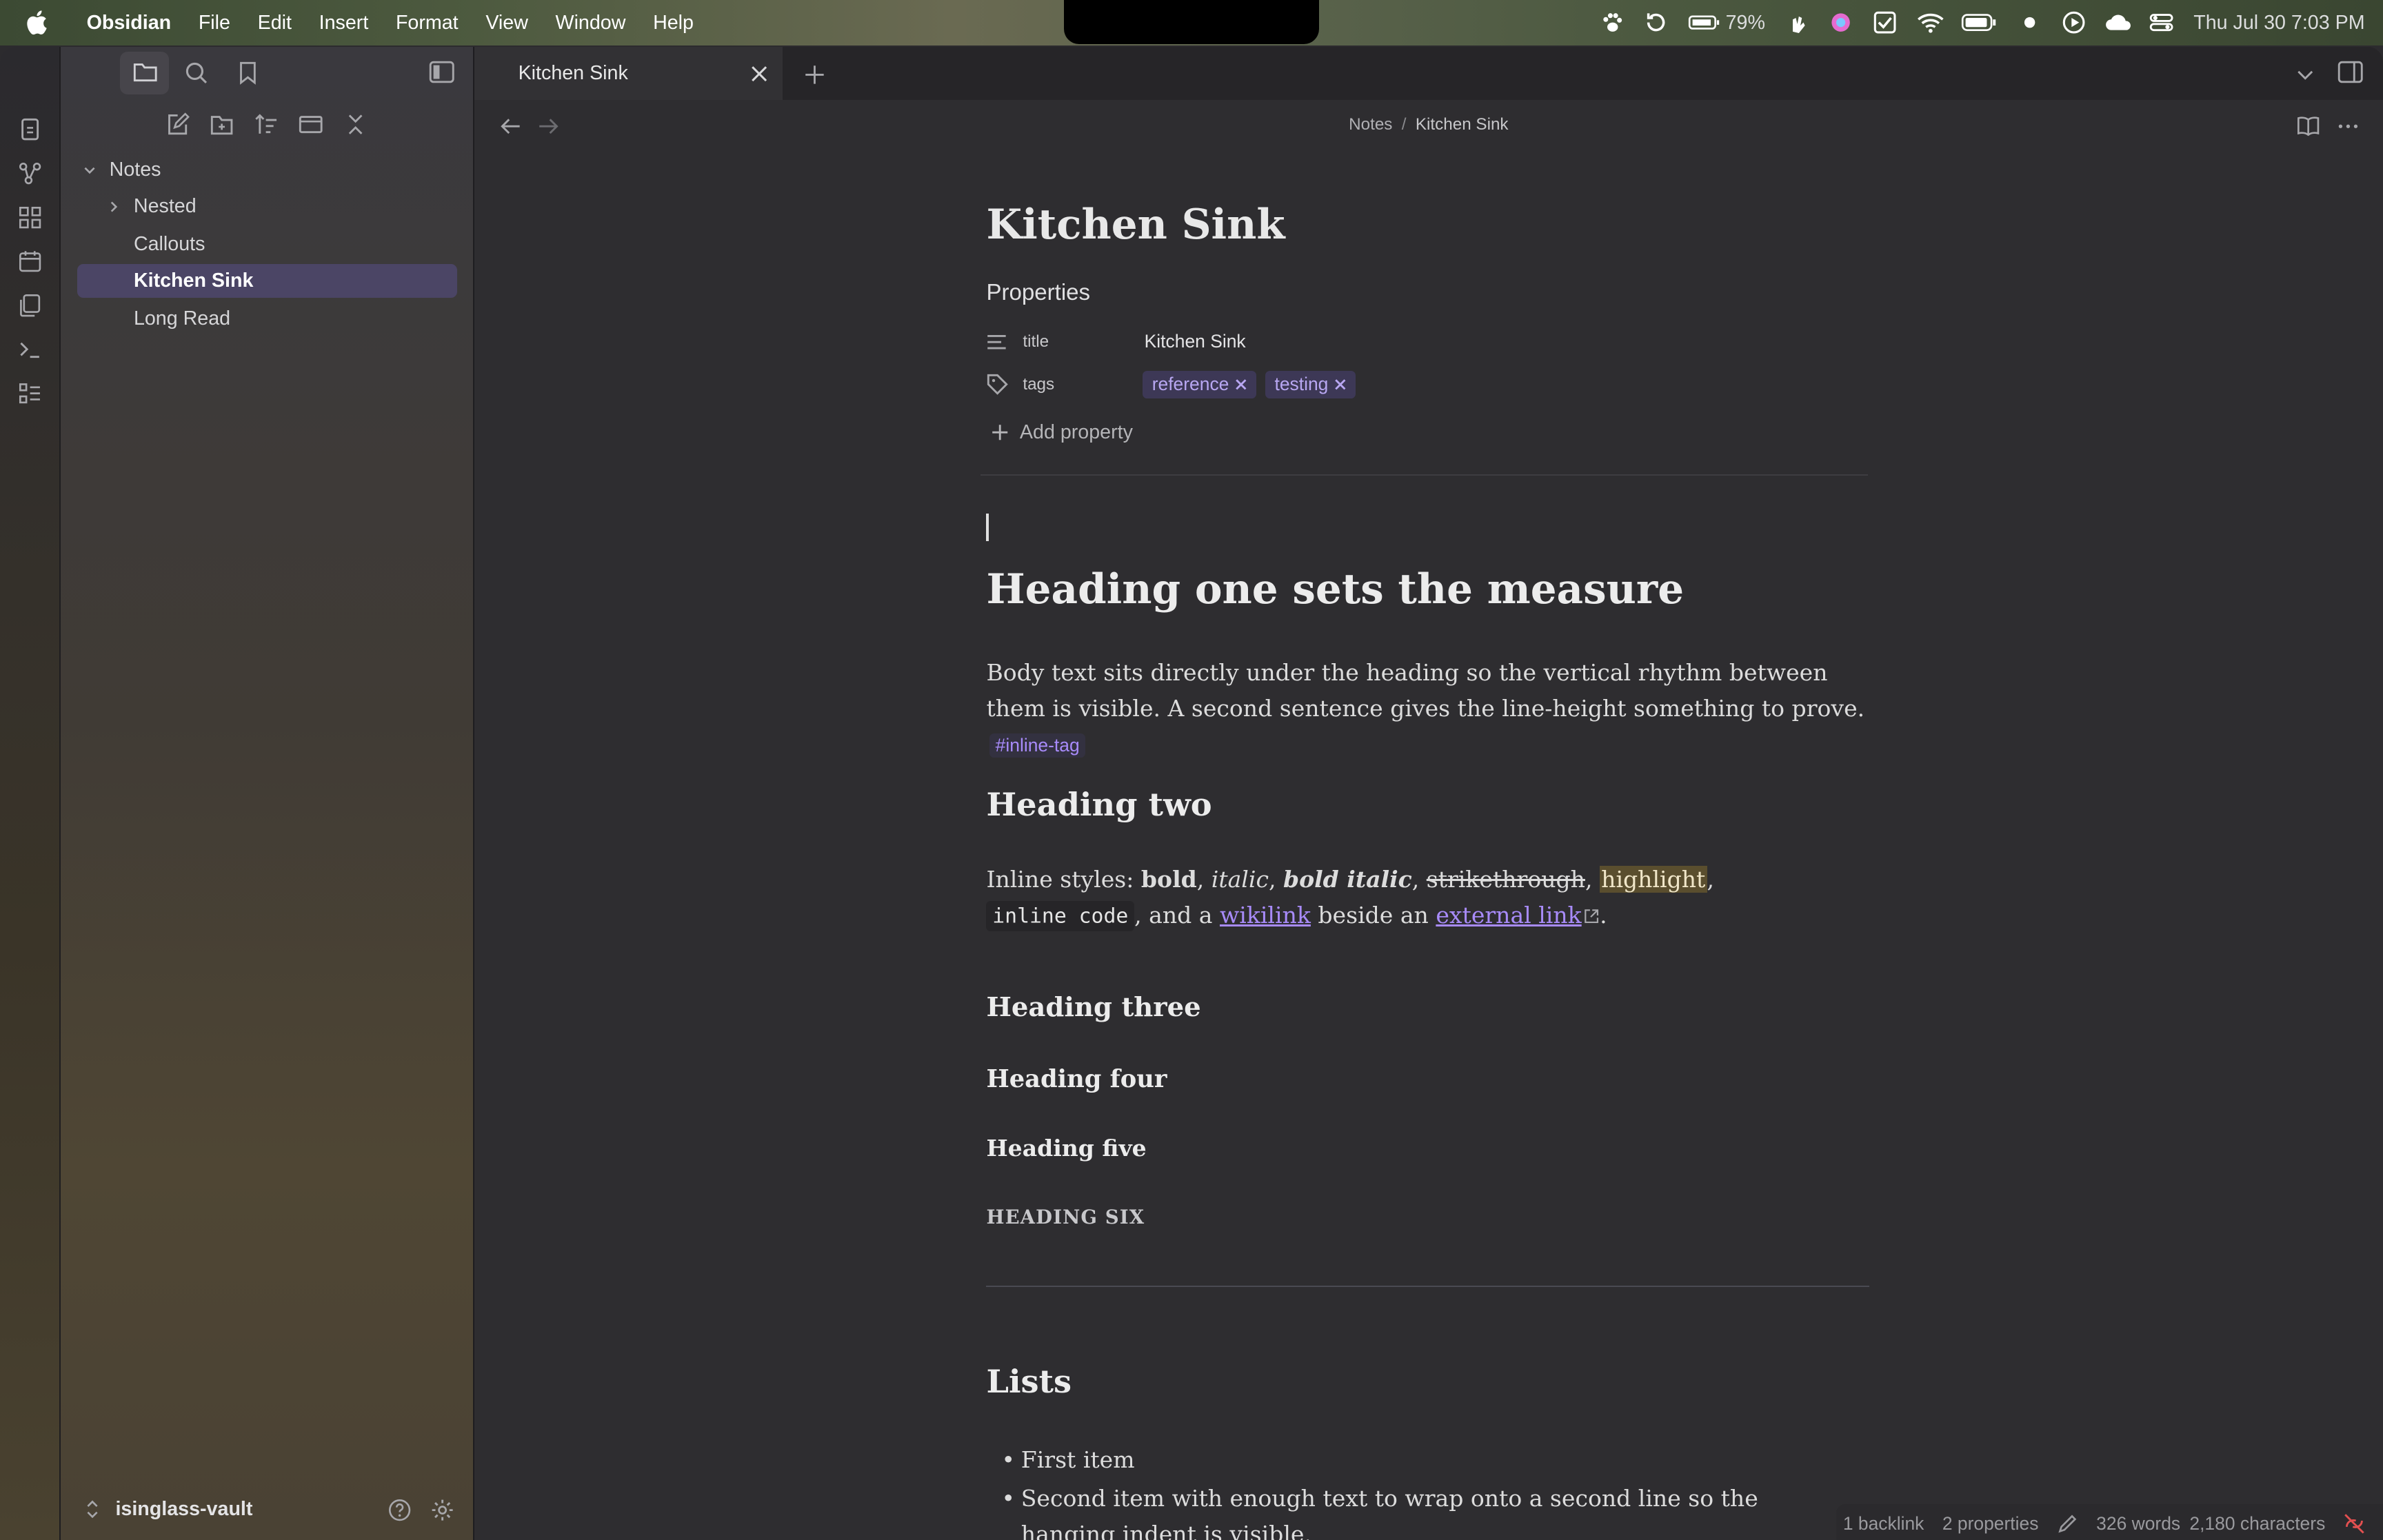 This screenshot has height=1540, width=2383. I want to click on tab-bar: Kitchen Sink, so click(1428, 74).